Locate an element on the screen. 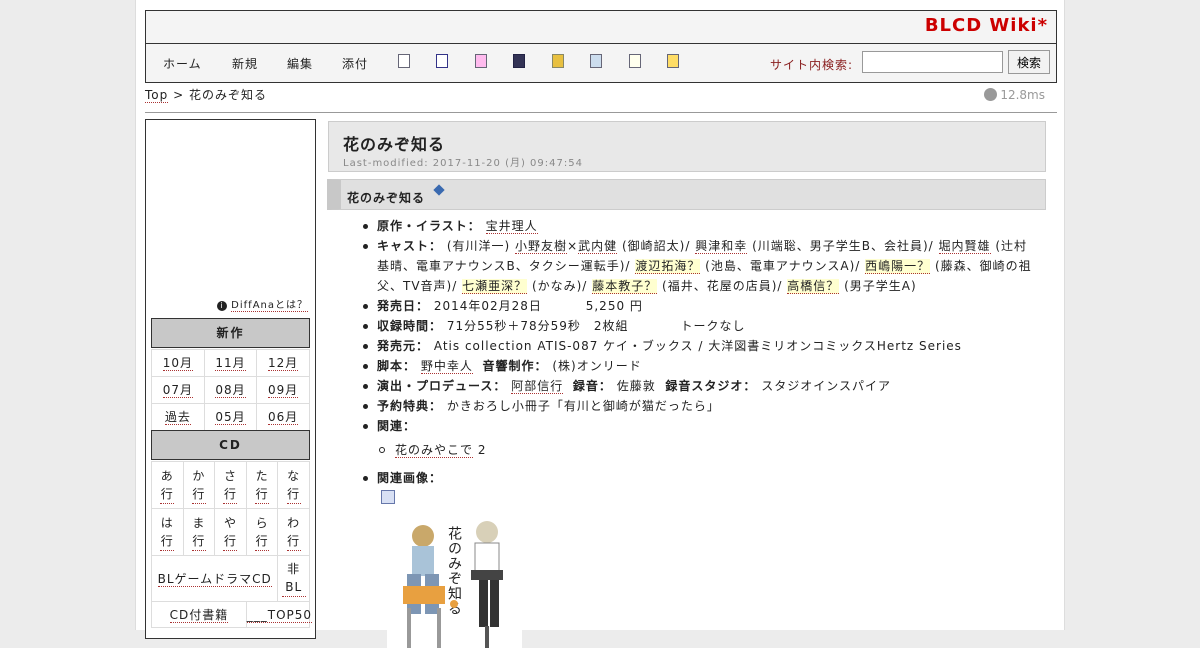 This screenshot has height=648, width=1200. help-icon is located at coordinates (673, 61).